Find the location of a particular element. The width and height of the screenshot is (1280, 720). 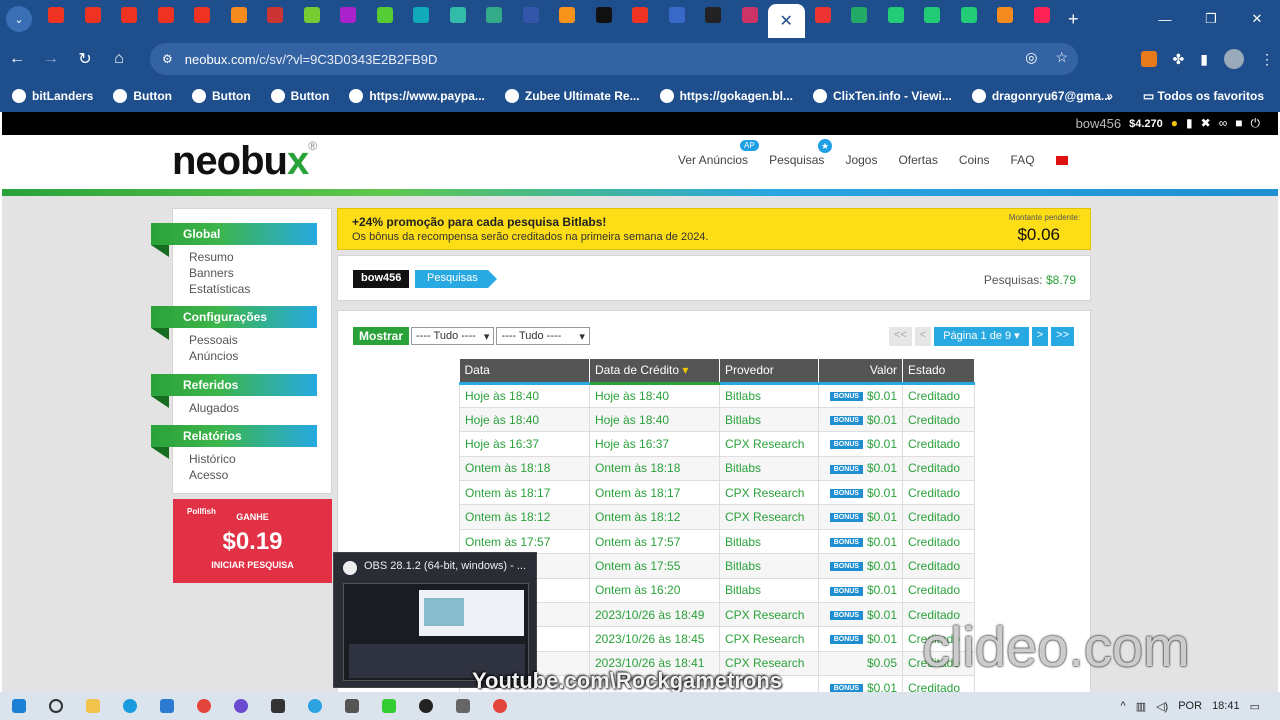

volume-icon: ◁) is located at coordinates (1162, 706).